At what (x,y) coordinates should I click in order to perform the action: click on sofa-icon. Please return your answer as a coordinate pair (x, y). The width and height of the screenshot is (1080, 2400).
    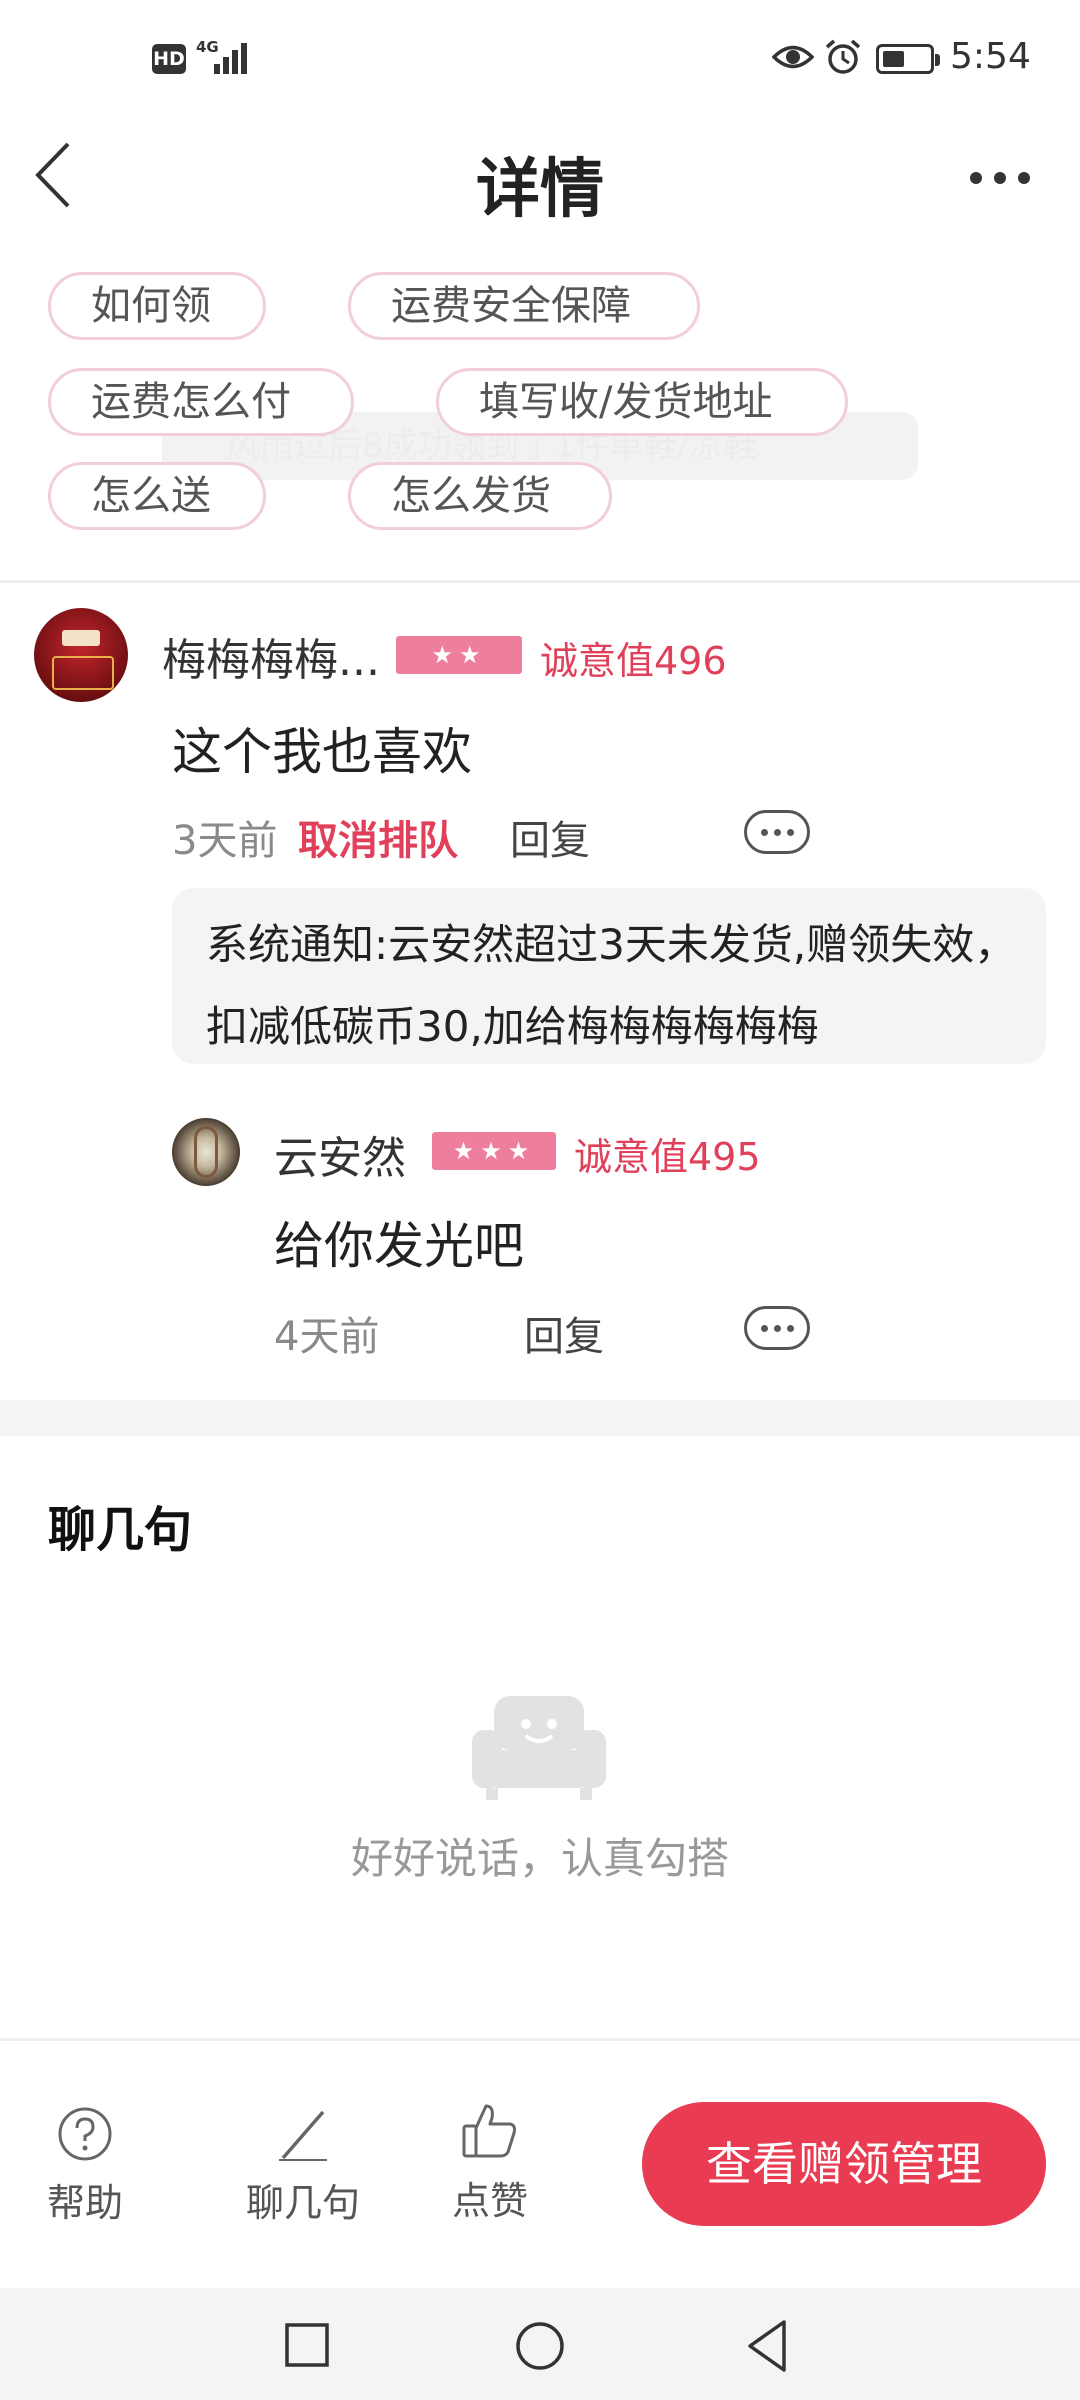
    Looking at the image, I should click on (539, 1748).